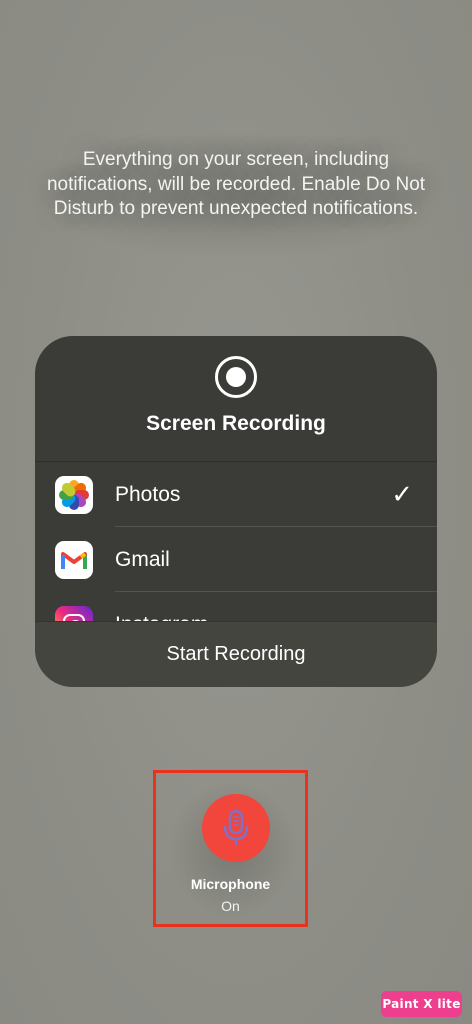 This screenshot has width=472, height=1024. What do you see at coordinates (236, 494) in the screenshot?
I see `app-row-photos: Photos ✓` at bounding box center [236, 494].